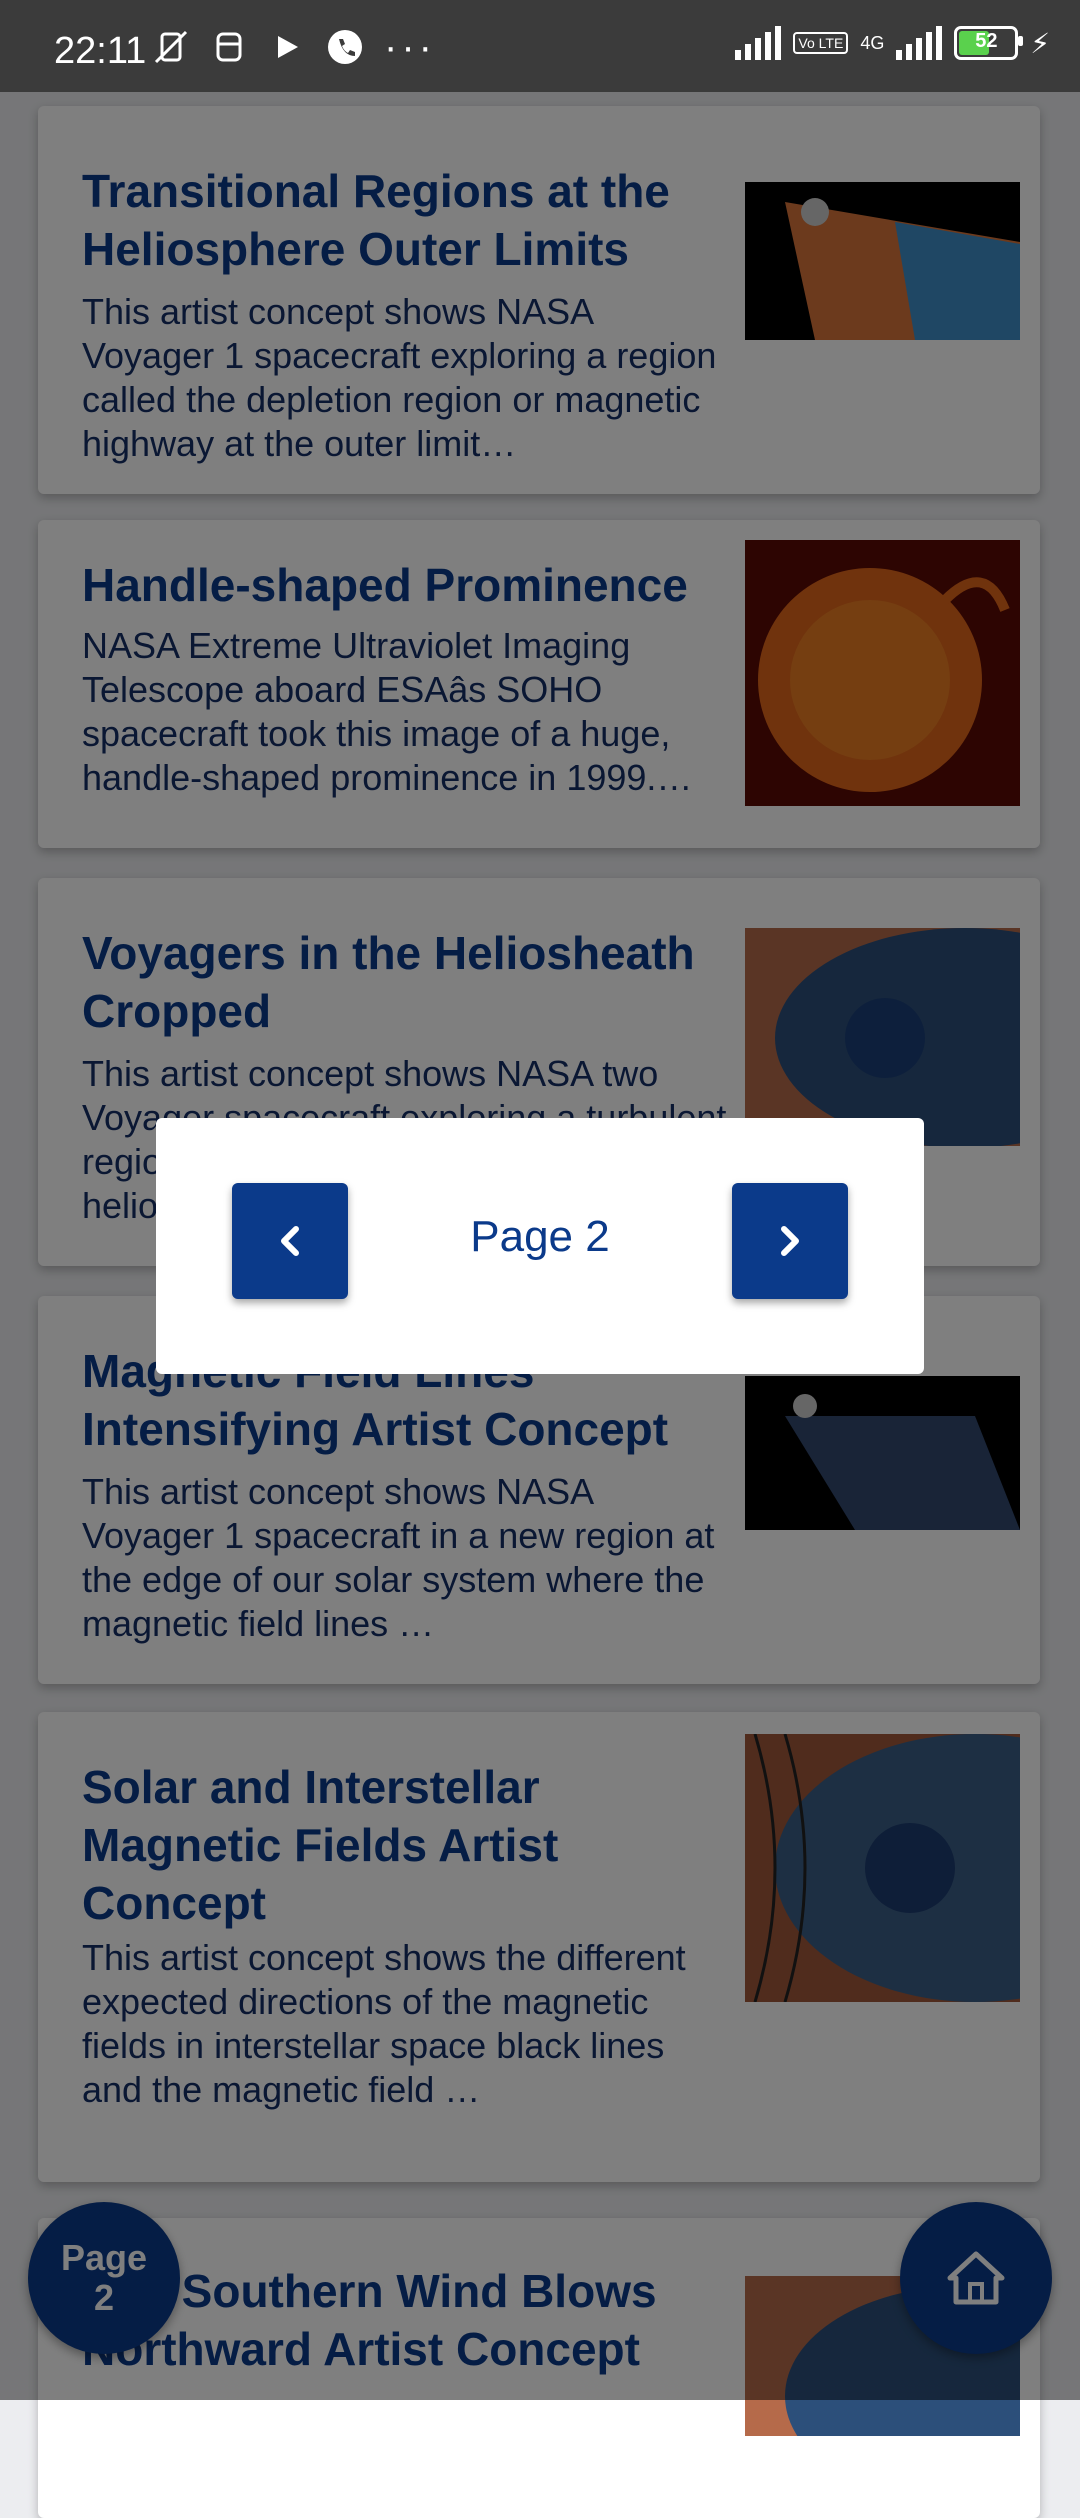 This screenshot has height=2518, width=1080. What do you see at coordinates (229, 47) in the screenshot?
I see `app-notification-icon` at bounding box center [229, 47].